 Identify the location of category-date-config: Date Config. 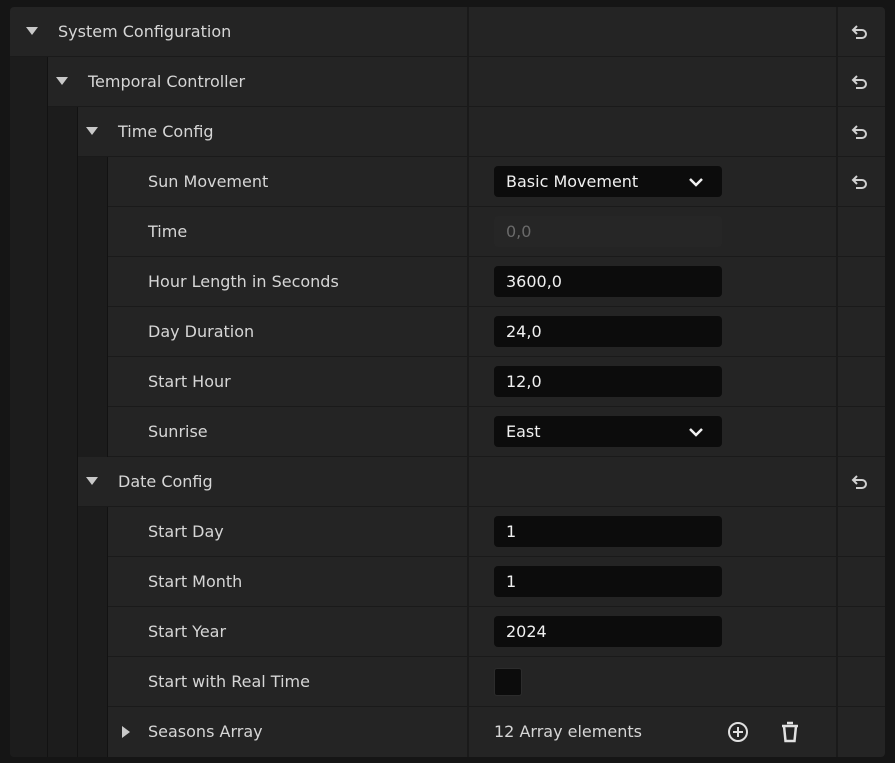
(447, 482).